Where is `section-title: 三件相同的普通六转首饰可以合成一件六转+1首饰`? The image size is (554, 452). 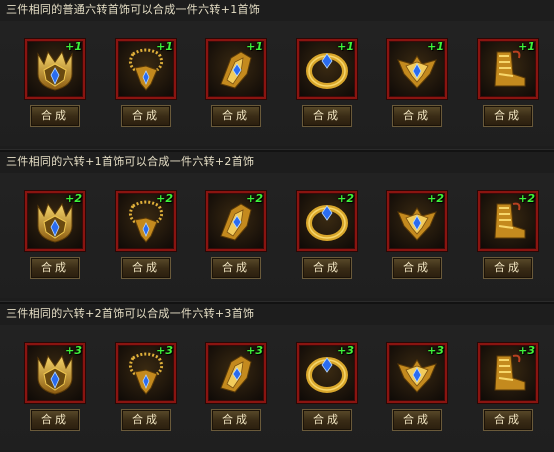 section-title: 三件相同的普通六转首饰可以合成一件六转+1首饰 is located at coordinates (133, 9).